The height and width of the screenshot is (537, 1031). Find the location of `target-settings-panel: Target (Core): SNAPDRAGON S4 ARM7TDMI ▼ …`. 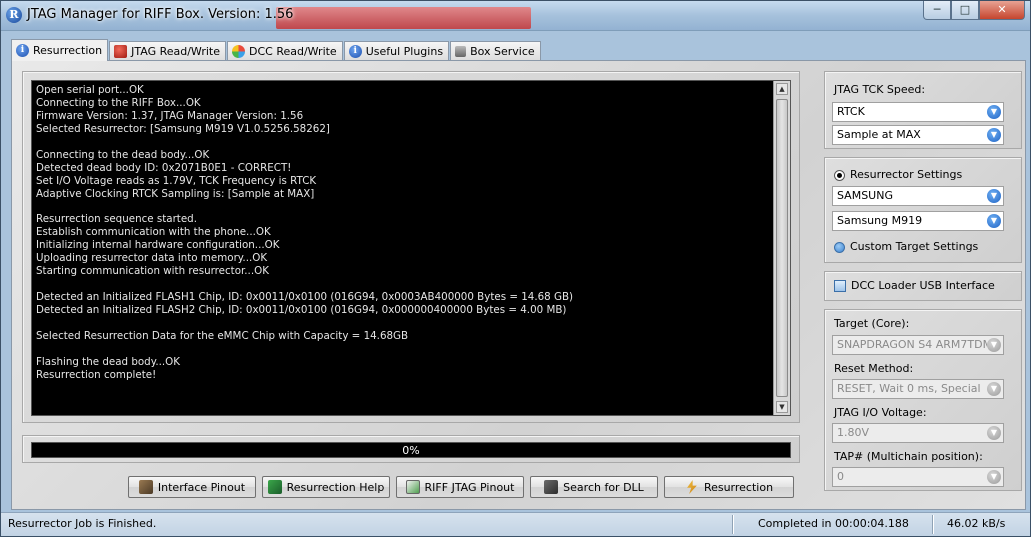

target-settings-panel: Target (Core): SNAPDRAGON S4 ARM7TDMI ▼ … is located at coordinates (923, 400).